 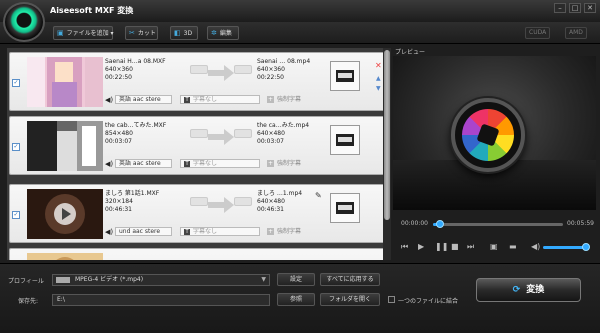 I want to click on apply-all-button: すべてに応用する, so click(x=350, y=279).